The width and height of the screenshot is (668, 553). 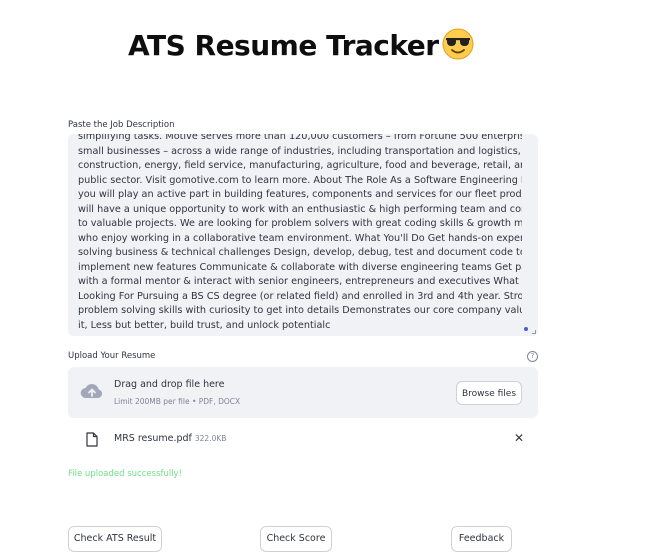 I want to click on uploaded-file-row: MRS resume.pdf 322.0KB ✕, so click(x=303, y=440).